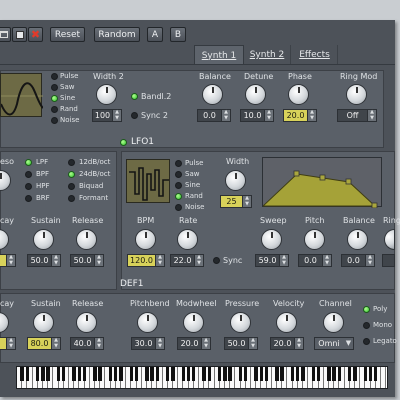  Describe the element at coordinates (155, 34) in the screenshot. I see `a-button: A` at that location.